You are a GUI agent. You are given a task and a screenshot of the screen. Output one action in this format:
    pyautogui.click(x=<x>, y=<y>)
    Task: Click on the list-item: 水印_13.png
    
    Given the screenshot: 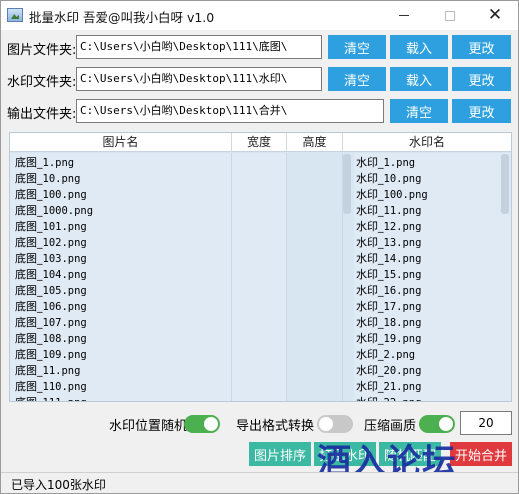 What is the action you would take?
    pyautogui.click(x=392, y=243)
    